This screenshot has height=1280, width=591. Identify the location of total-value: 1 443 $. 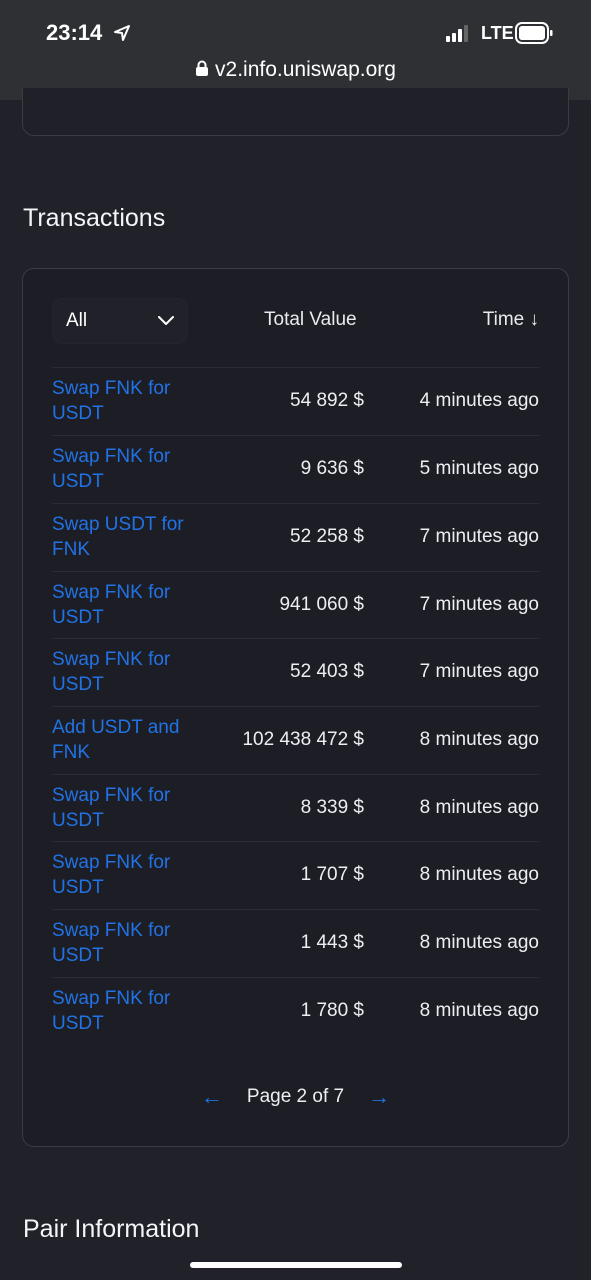
(332, 942).